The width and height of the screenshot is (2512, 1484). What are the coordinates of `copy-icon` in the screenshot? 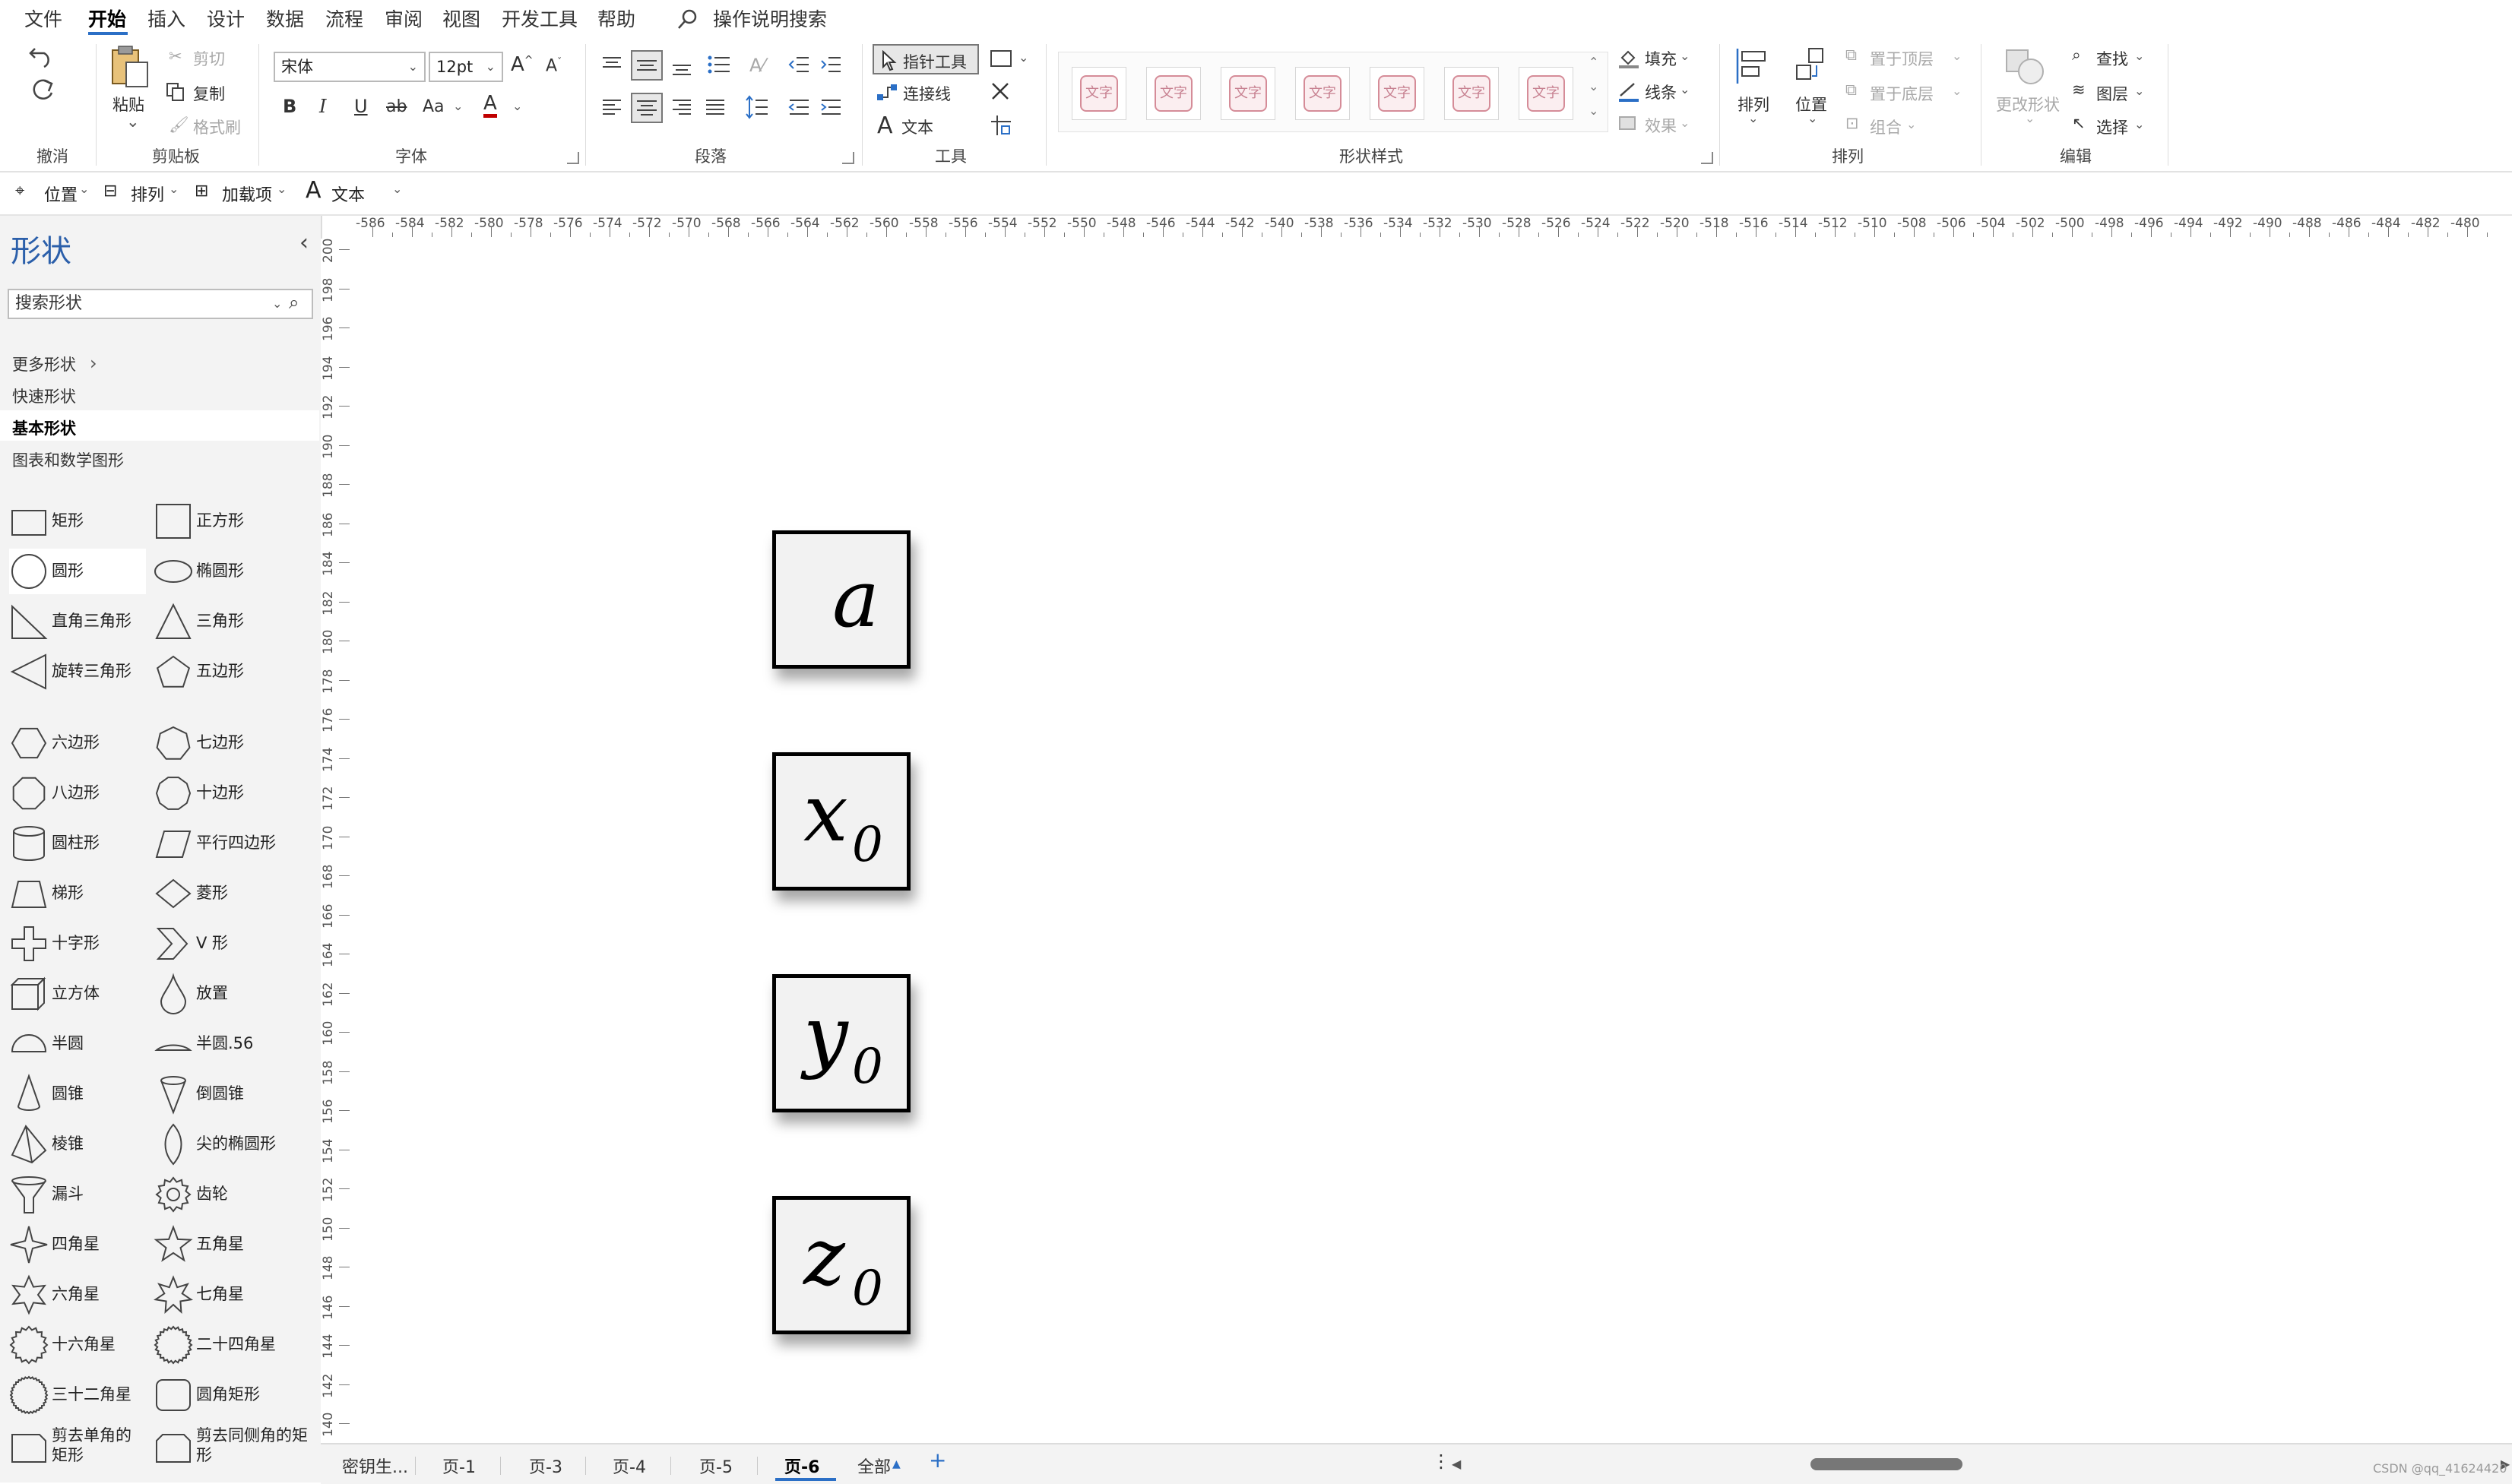 It's located at (175, 92).